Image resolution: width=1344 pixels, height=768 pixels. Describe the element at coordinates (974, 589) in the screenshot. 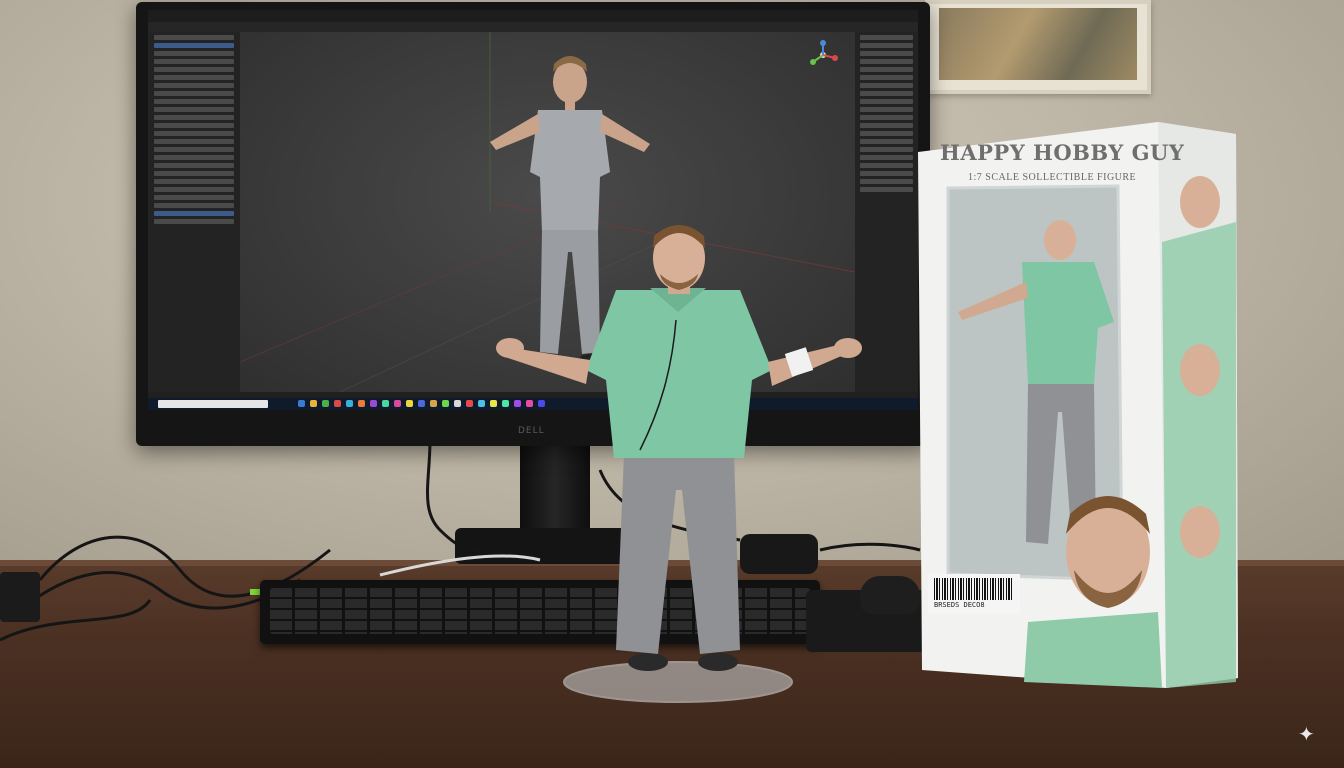

I see `barcode-bars` at that location.